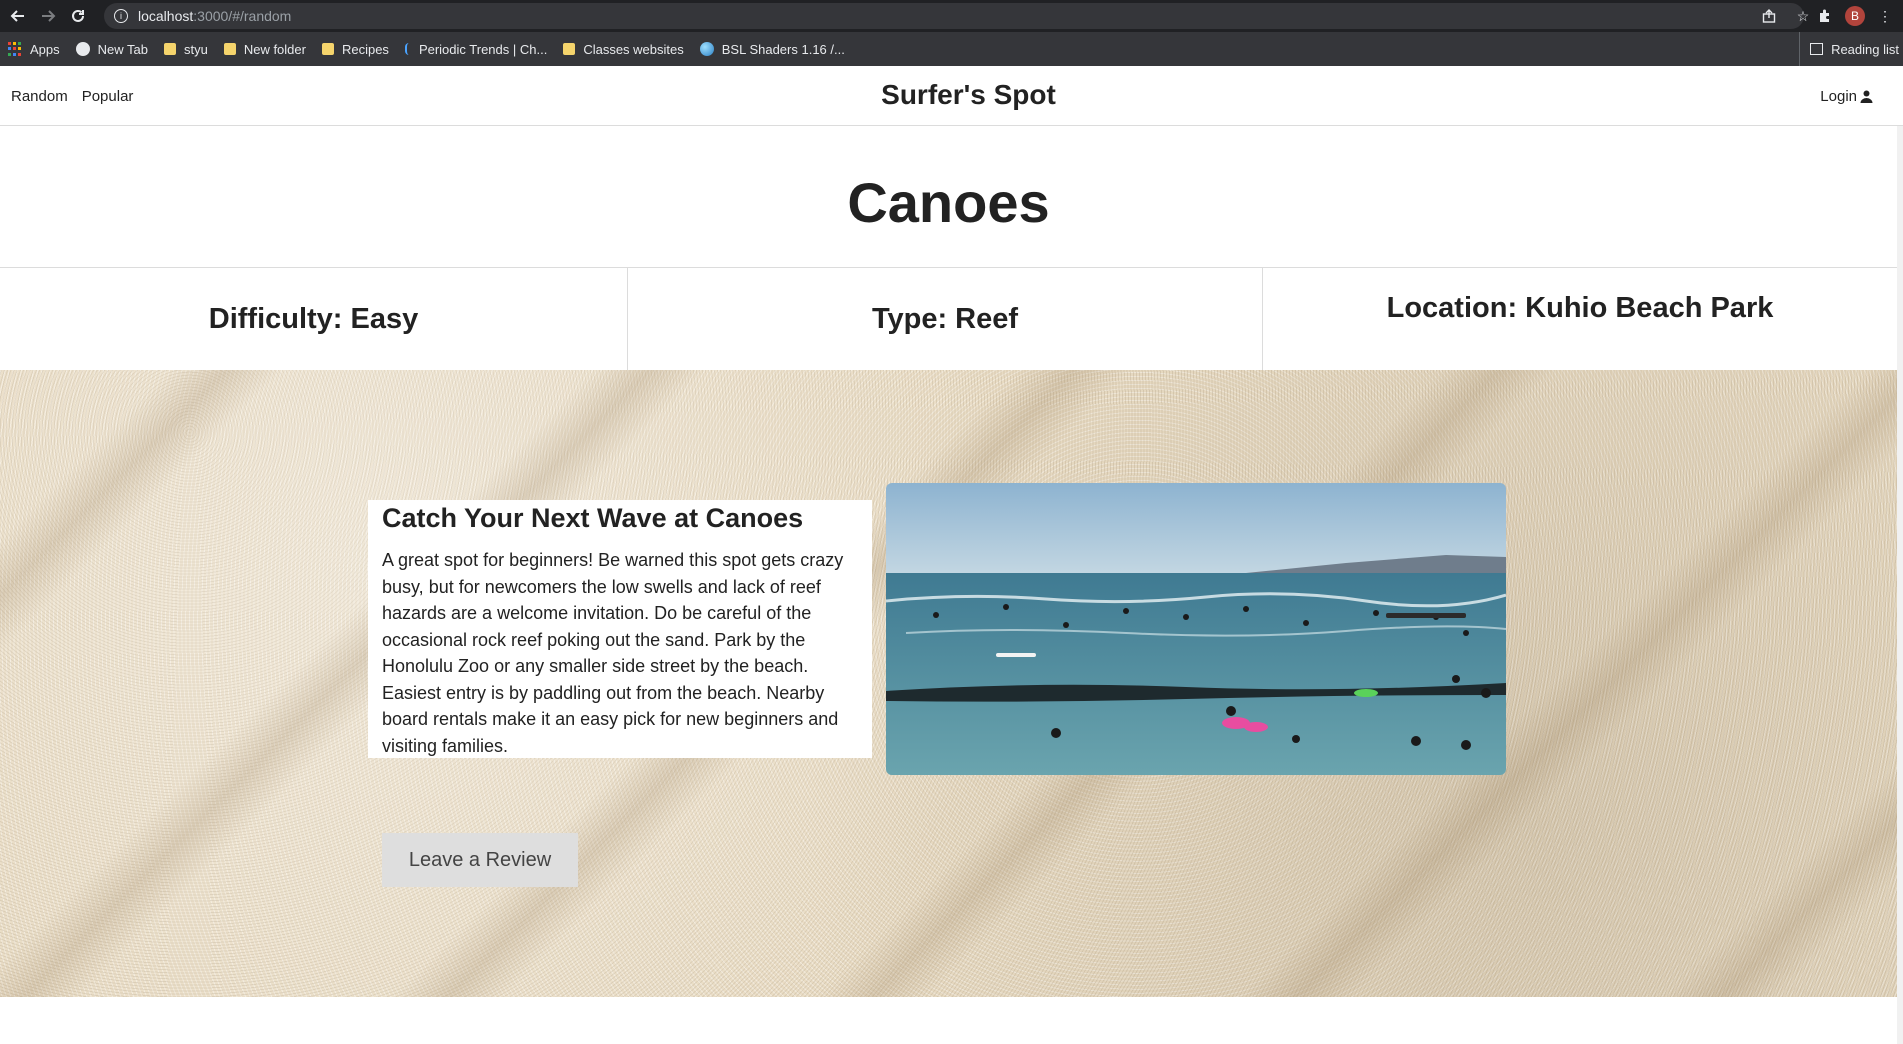 The width and height of the screenshot is (1903, 1044). Describe the element at coordinates (948, 202) in the screenshot. I see `spot-title: Canoes` at that location.